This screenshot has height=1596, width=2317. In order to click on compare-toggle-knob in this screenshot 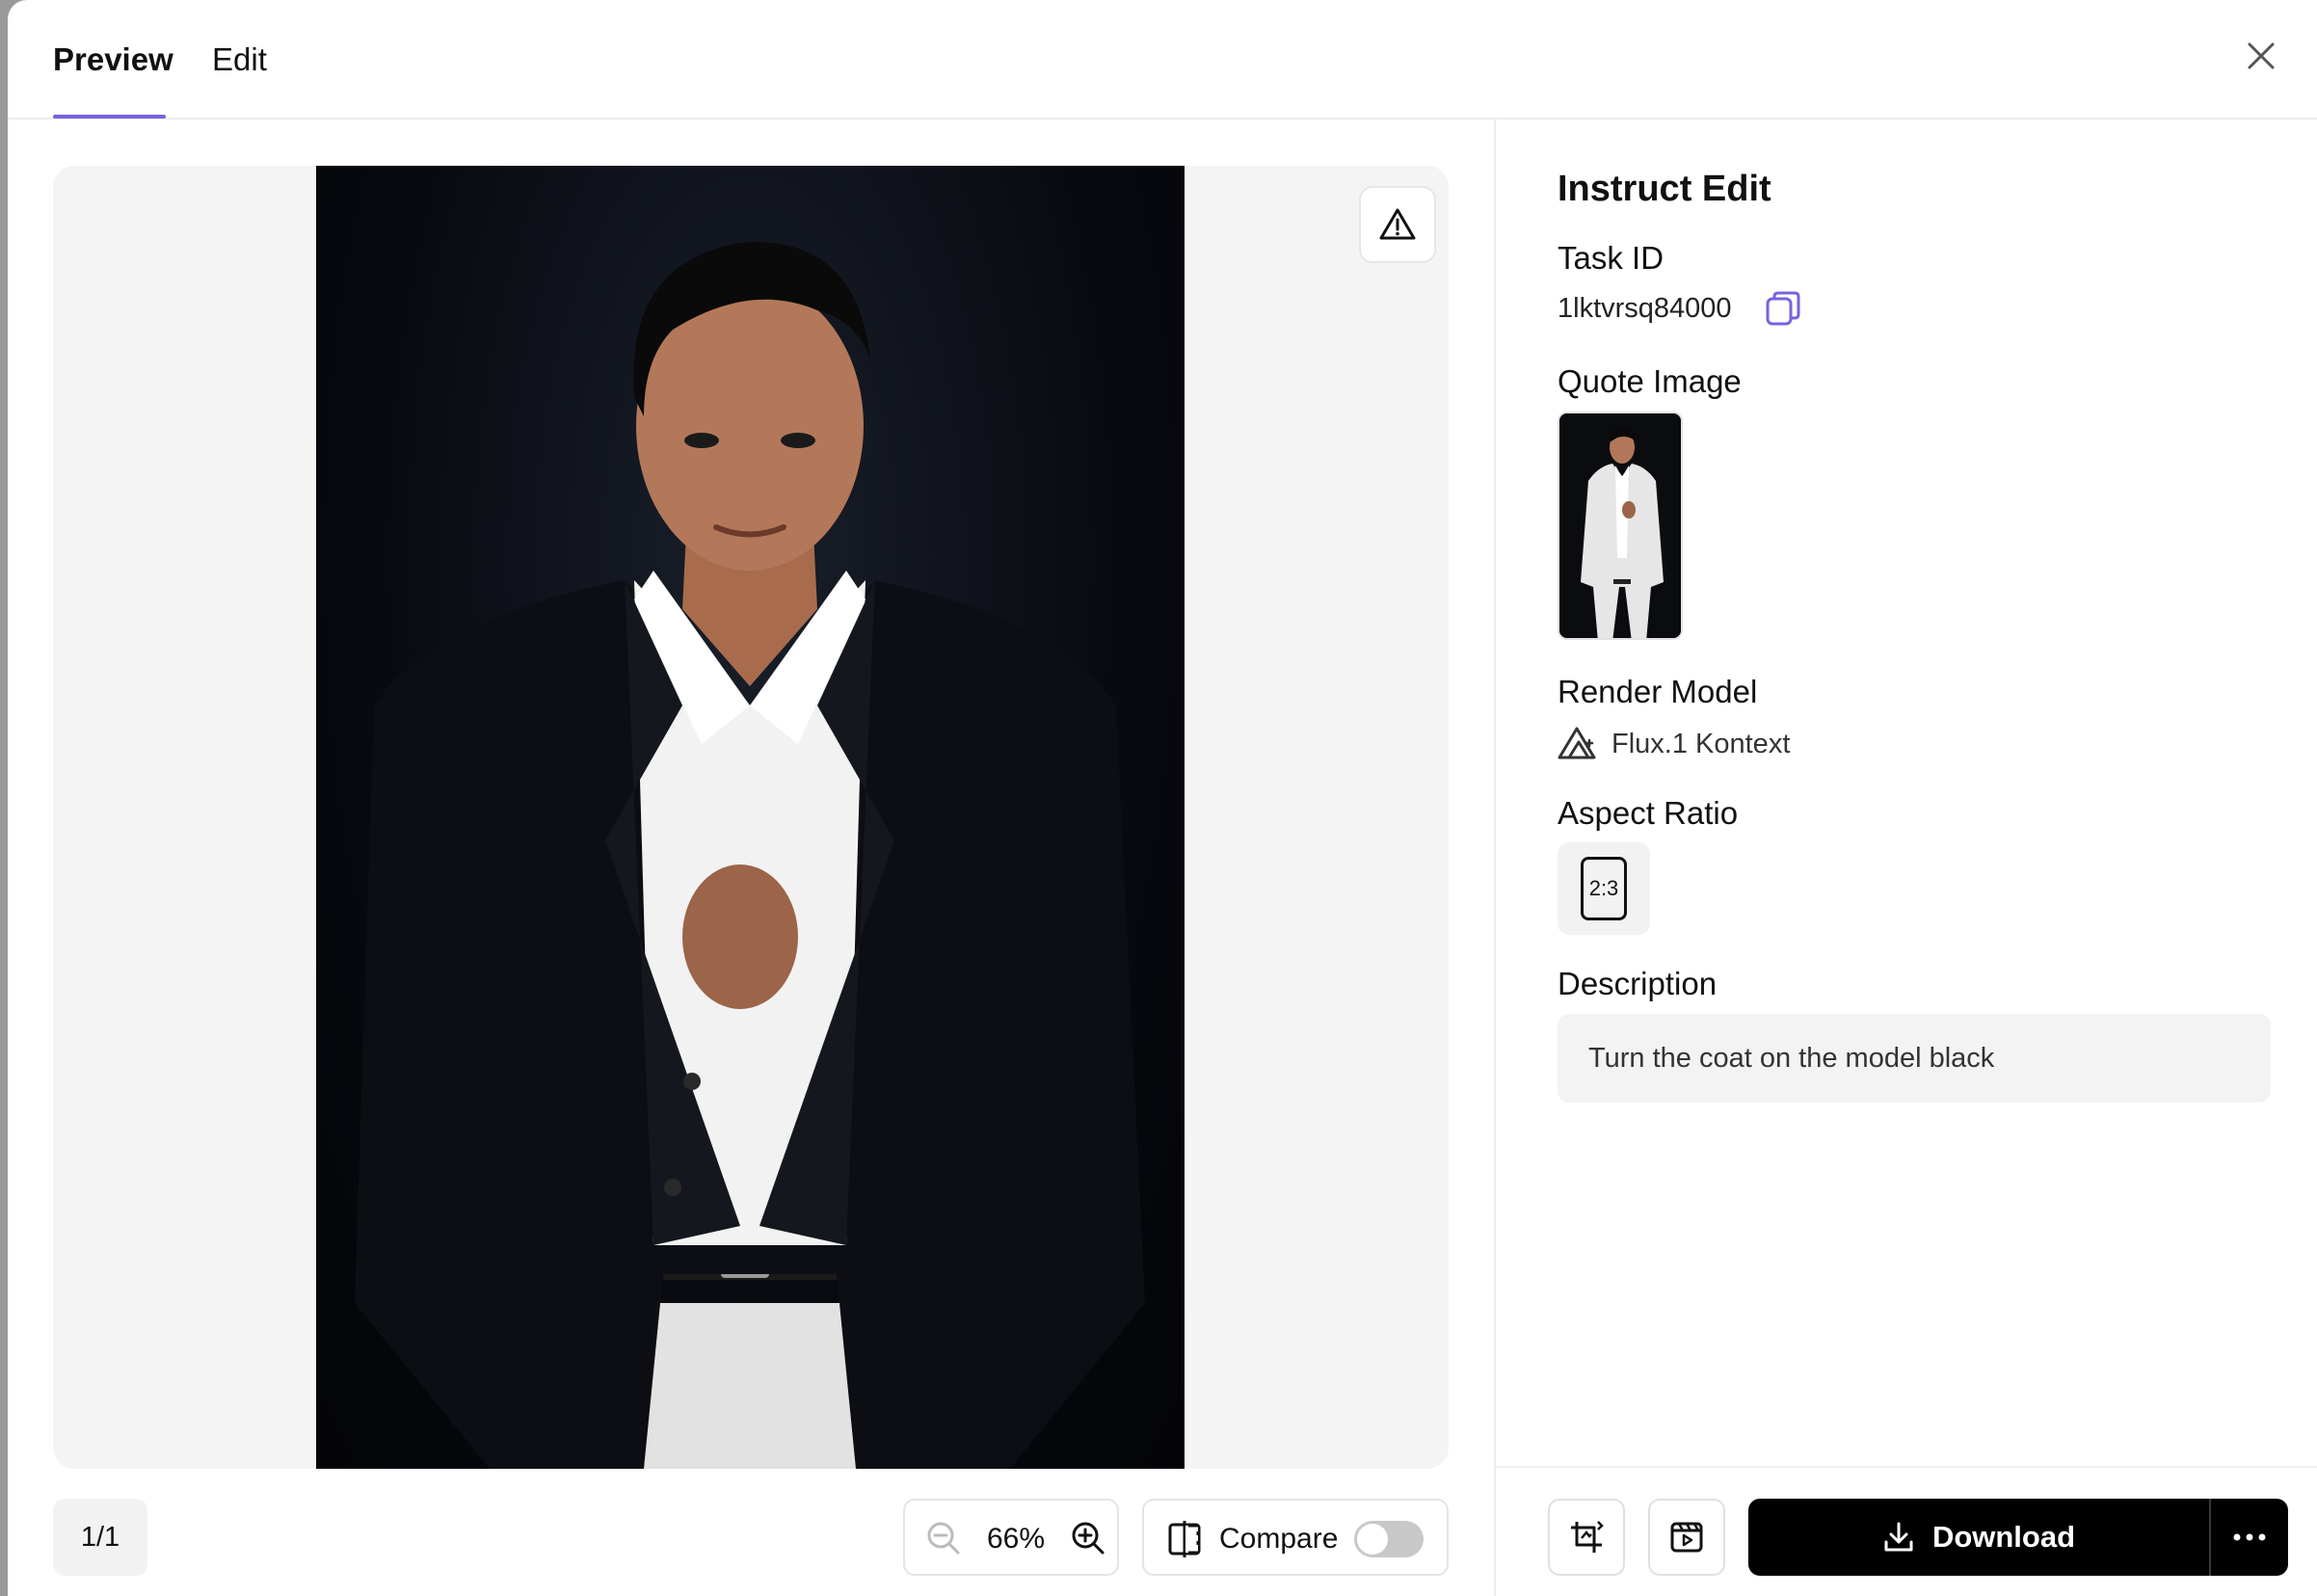, I will do `click(1372, 1539)`.